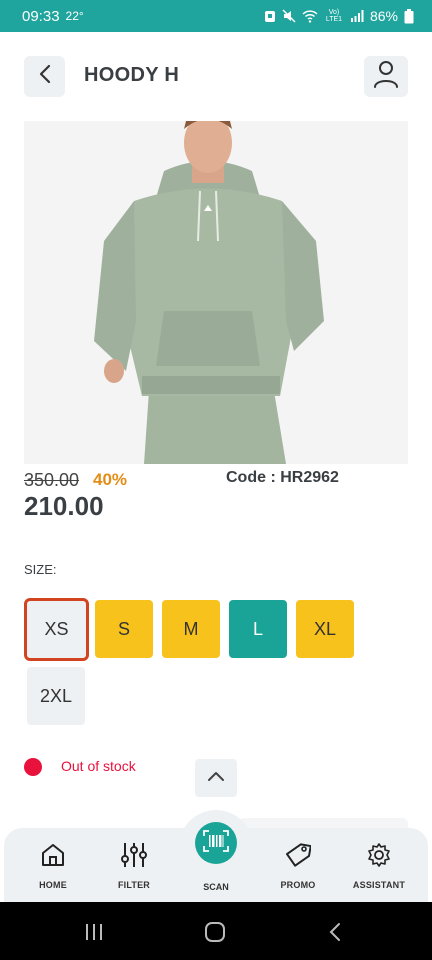 The image size is (432, 960). Describe the element at coordinates (41, 16) in the screenshot. I see `status-time: 09:33` at that location.